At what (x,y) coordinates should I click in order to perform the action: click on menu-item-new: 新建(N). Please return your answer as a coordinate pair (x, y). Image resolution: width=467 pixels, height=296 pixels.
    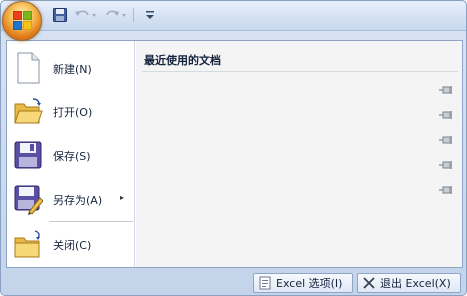
    Looking at the image, I should click on (70, 68).